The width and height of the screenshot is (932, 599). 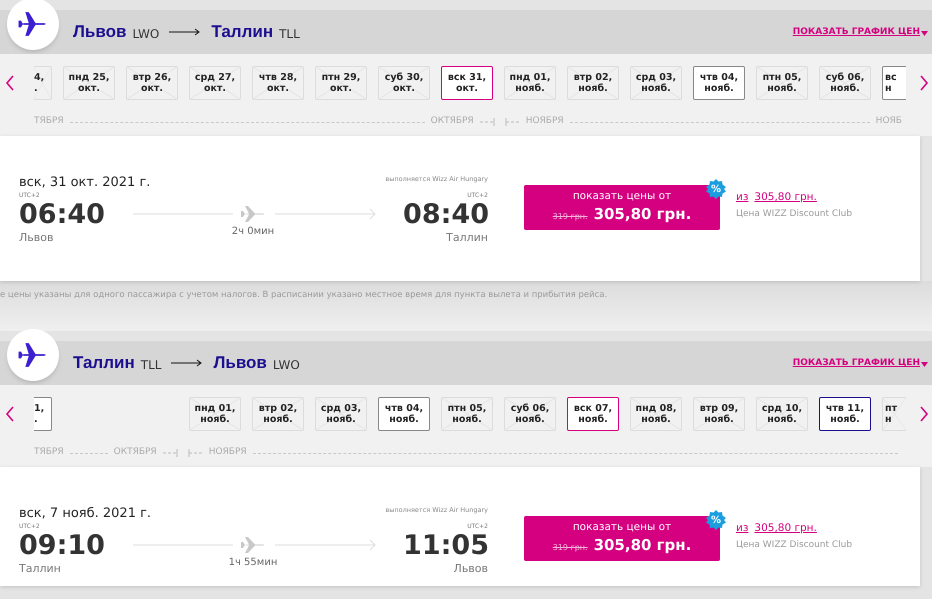 I want to click on date-tab: чтв 28, окт., so click(x=278, y=83).